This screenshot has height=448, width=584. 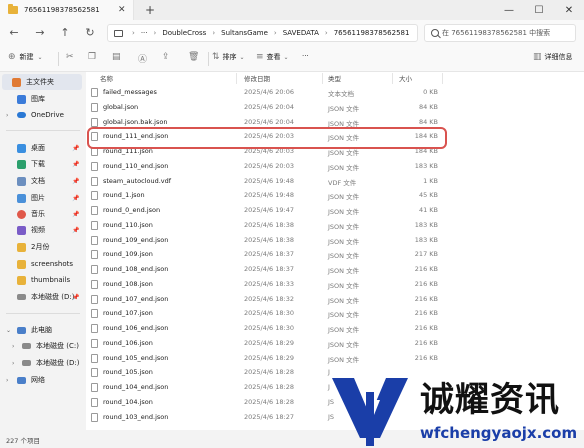 What do you see at coordinates (42, 346) in the screenshot?
I see `sidebar-item-drive-c: › 本地磁盘 (C:)` at bounding box center [42, 346].